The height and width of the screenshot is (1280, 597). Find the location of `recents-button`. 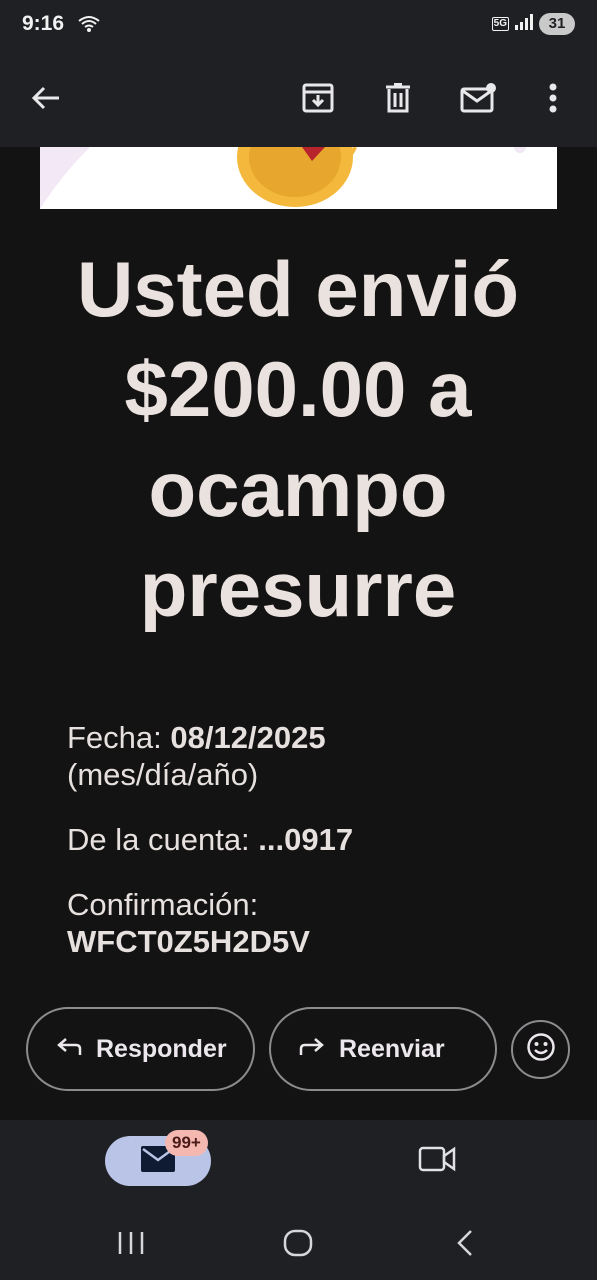

recents-button is located at coordinates (131, 1243).